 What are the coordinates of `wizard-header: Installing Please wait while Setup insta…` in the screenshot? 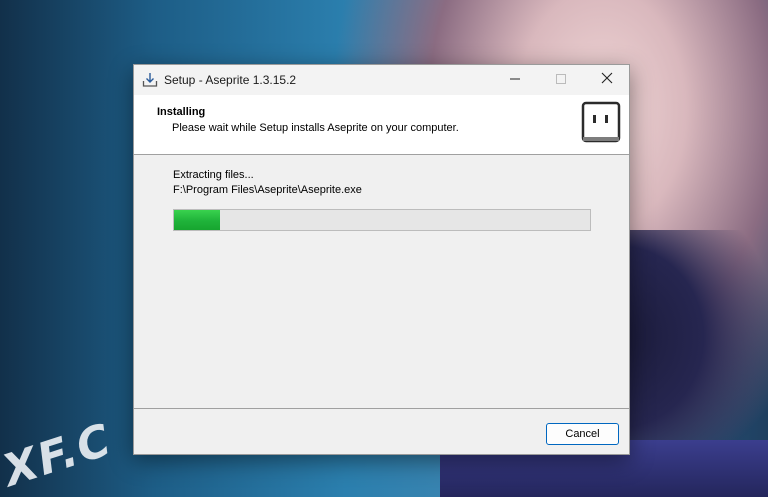 It's located at (381, 125).